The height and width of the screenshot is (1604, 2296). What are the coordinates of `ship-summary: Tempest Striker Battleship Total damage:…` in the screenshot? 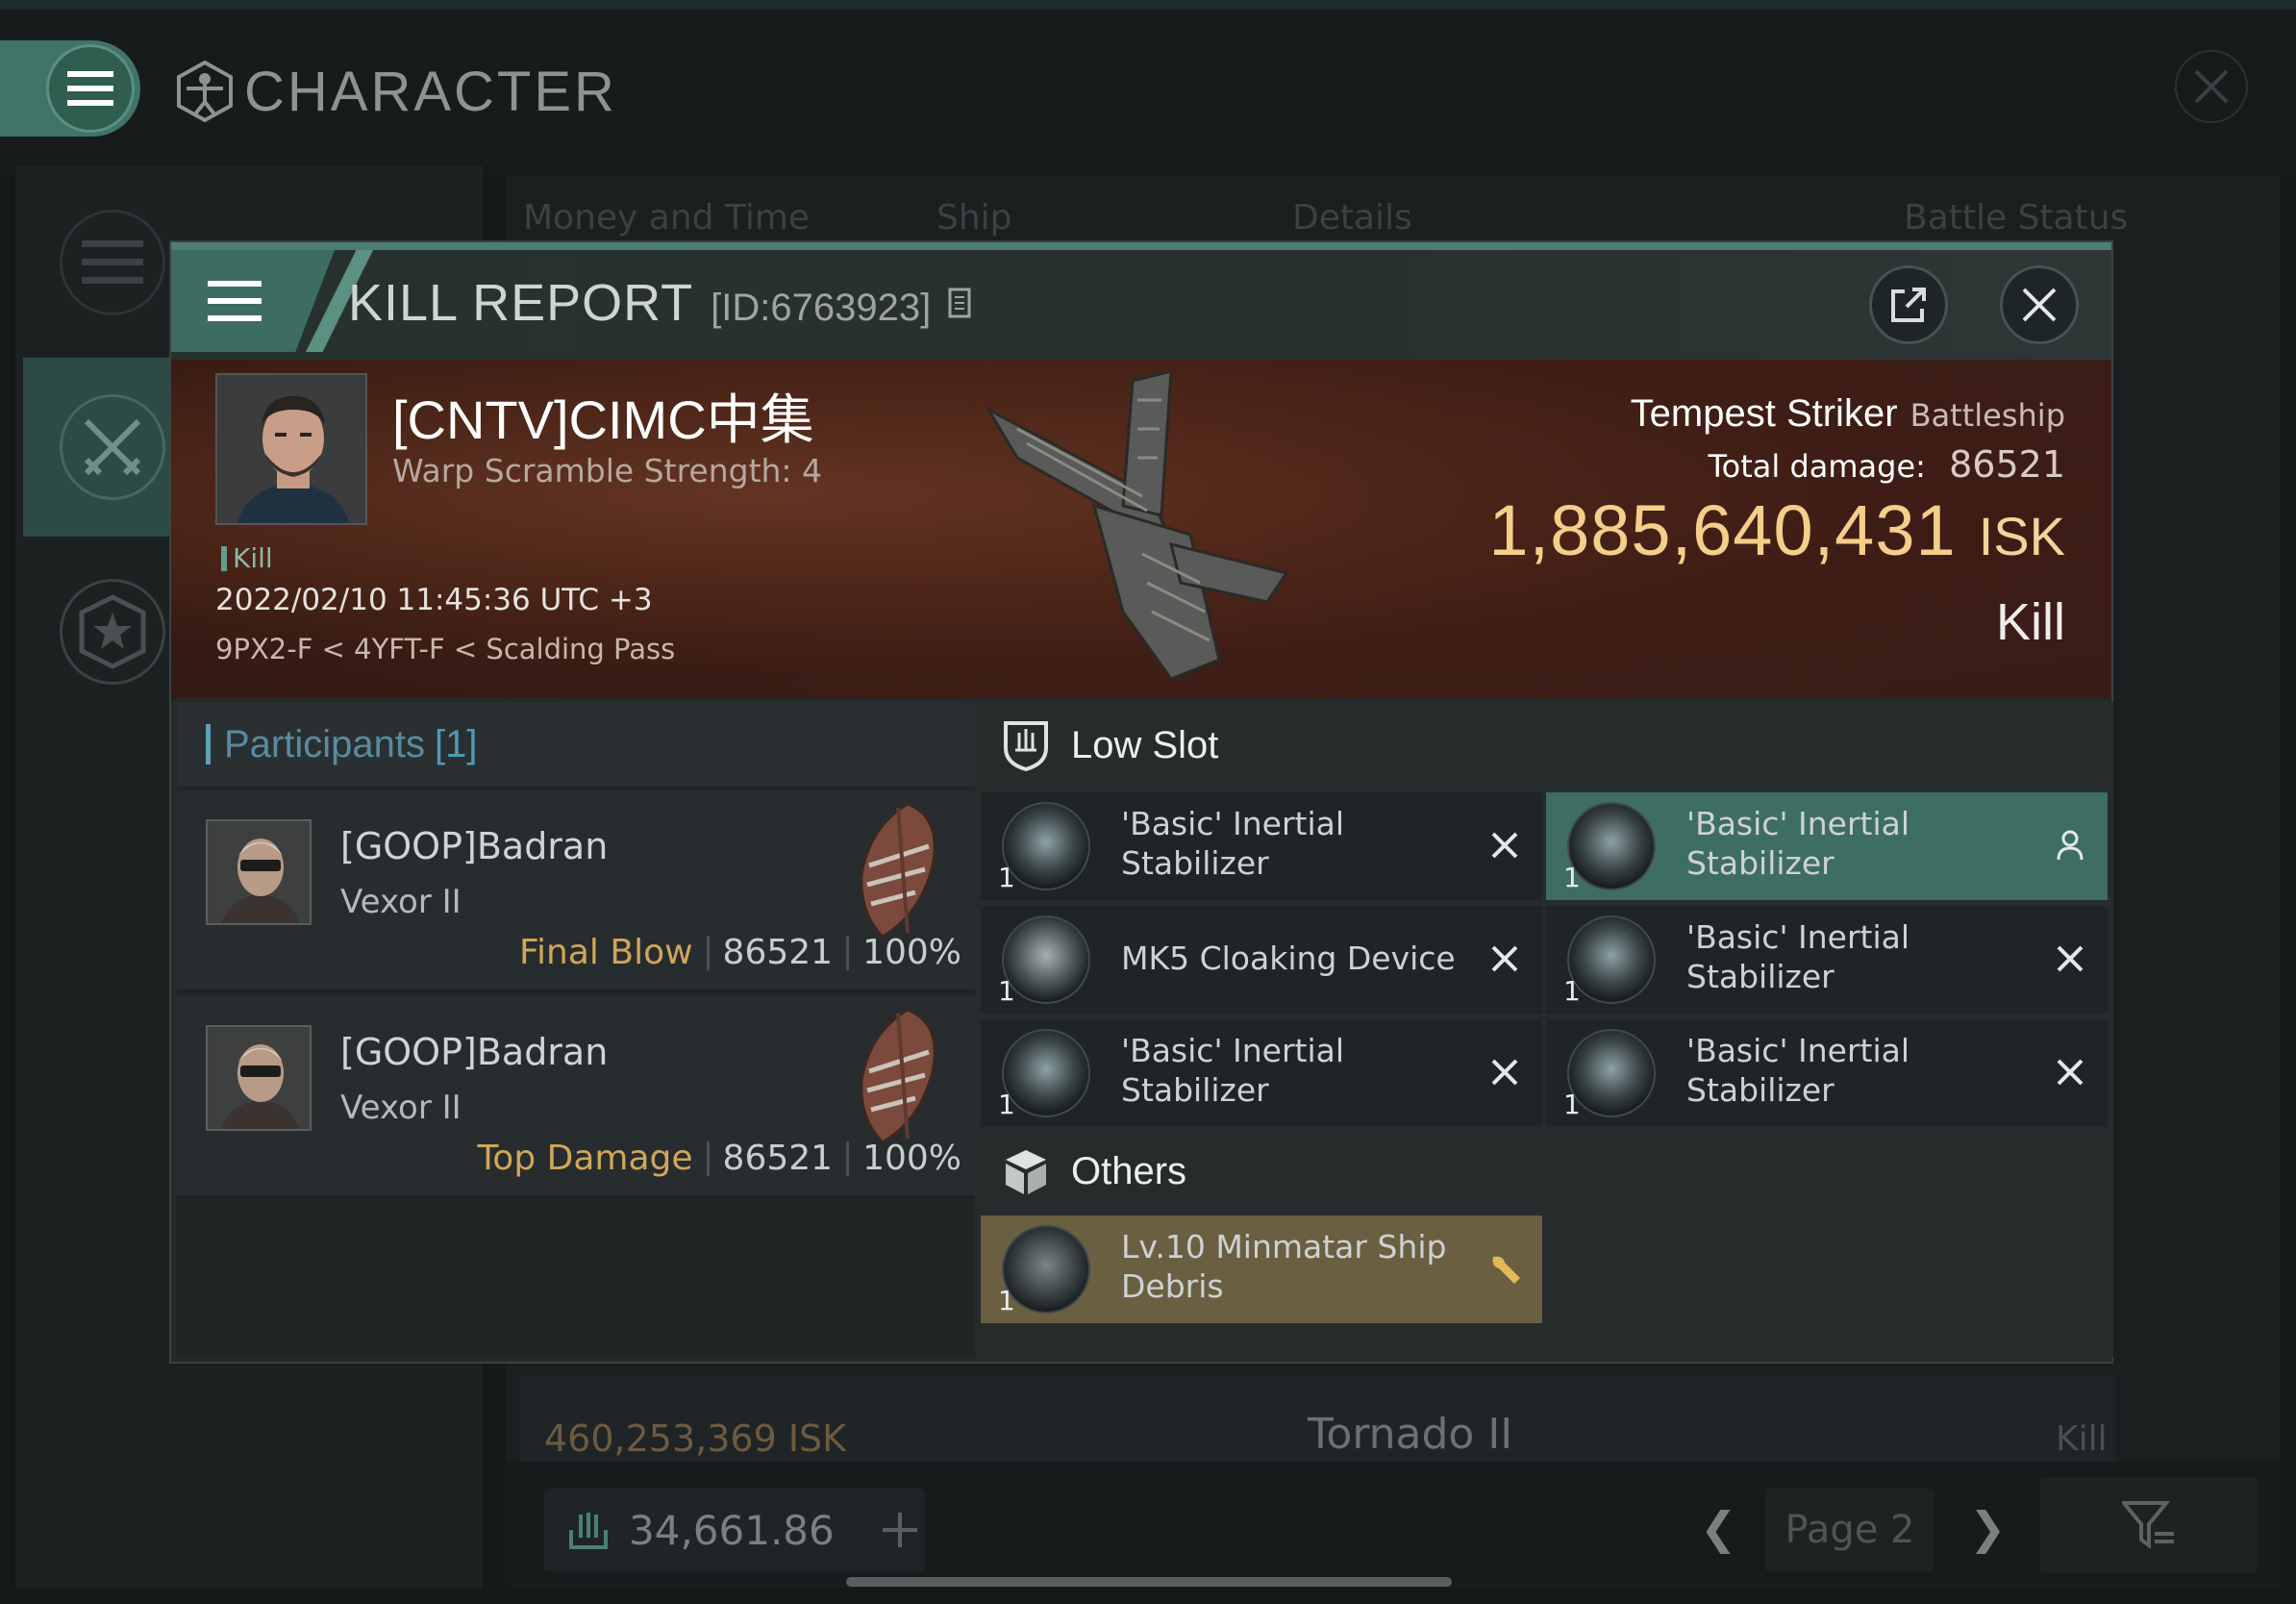 It's located at (1776, 522).